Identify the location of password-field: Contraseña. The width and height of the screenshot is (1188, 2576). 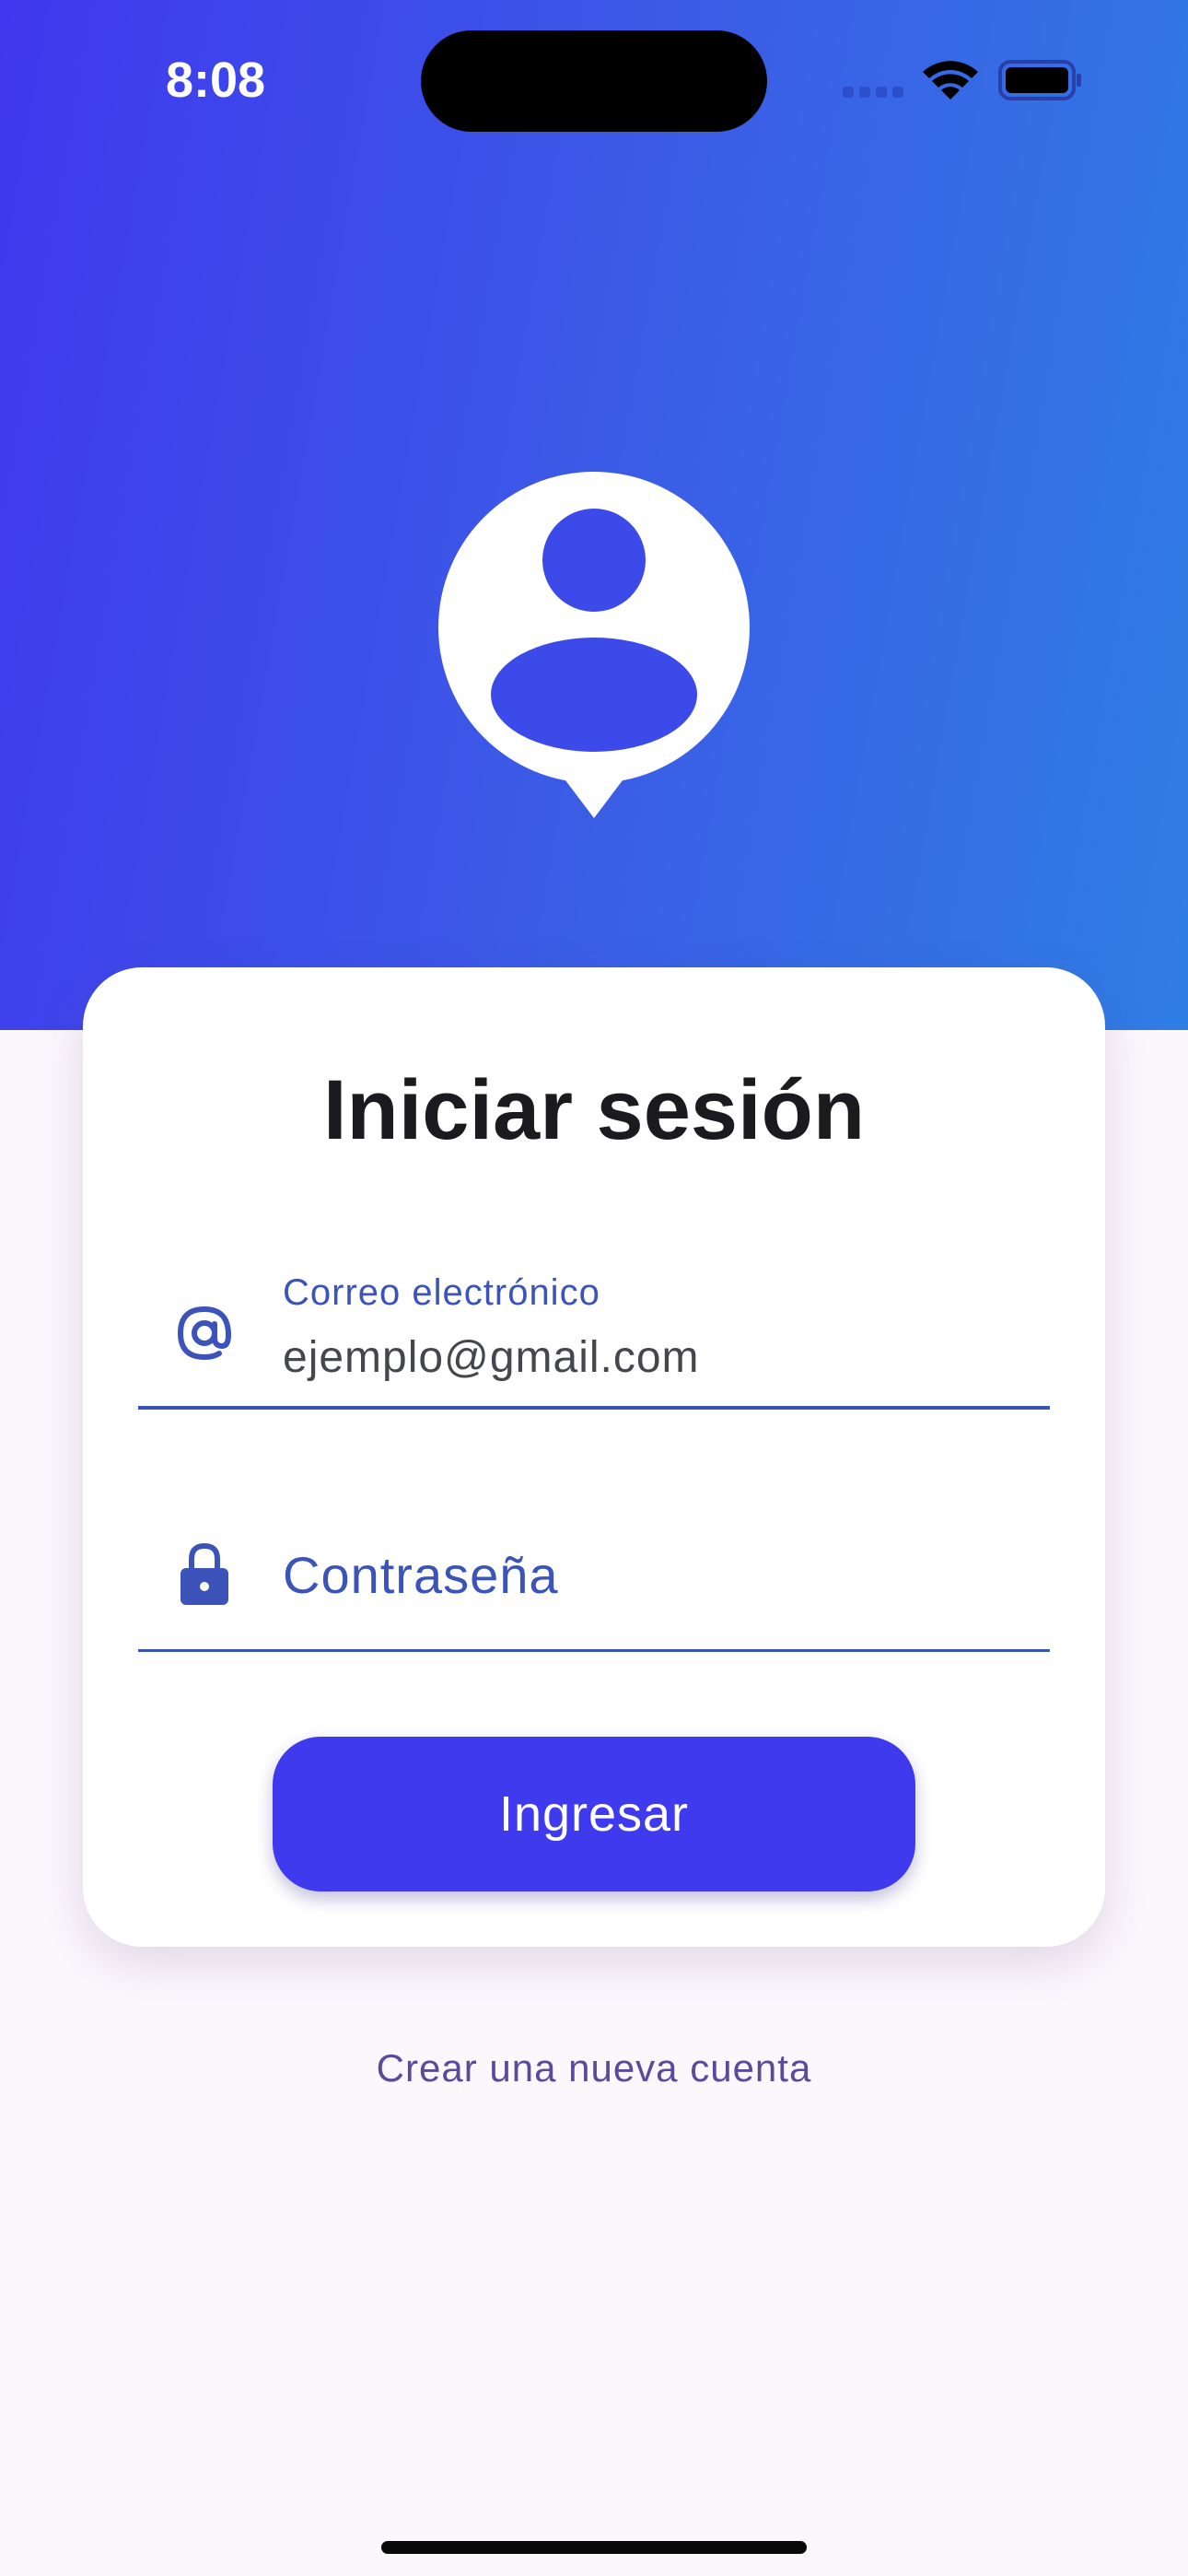
(651, 1575).